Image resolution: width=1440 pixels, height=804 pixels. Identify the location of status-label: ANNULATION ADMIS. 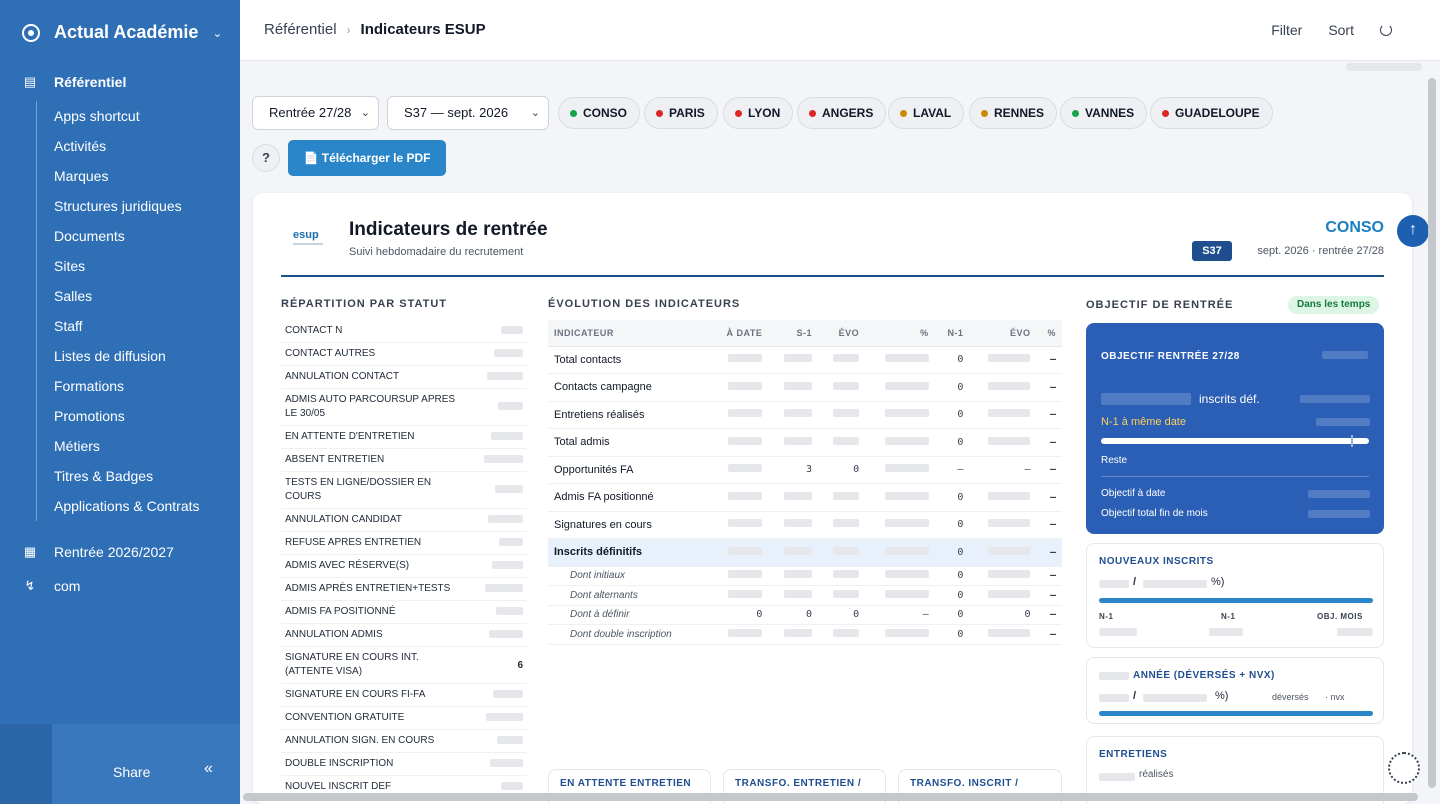
(334, 634).